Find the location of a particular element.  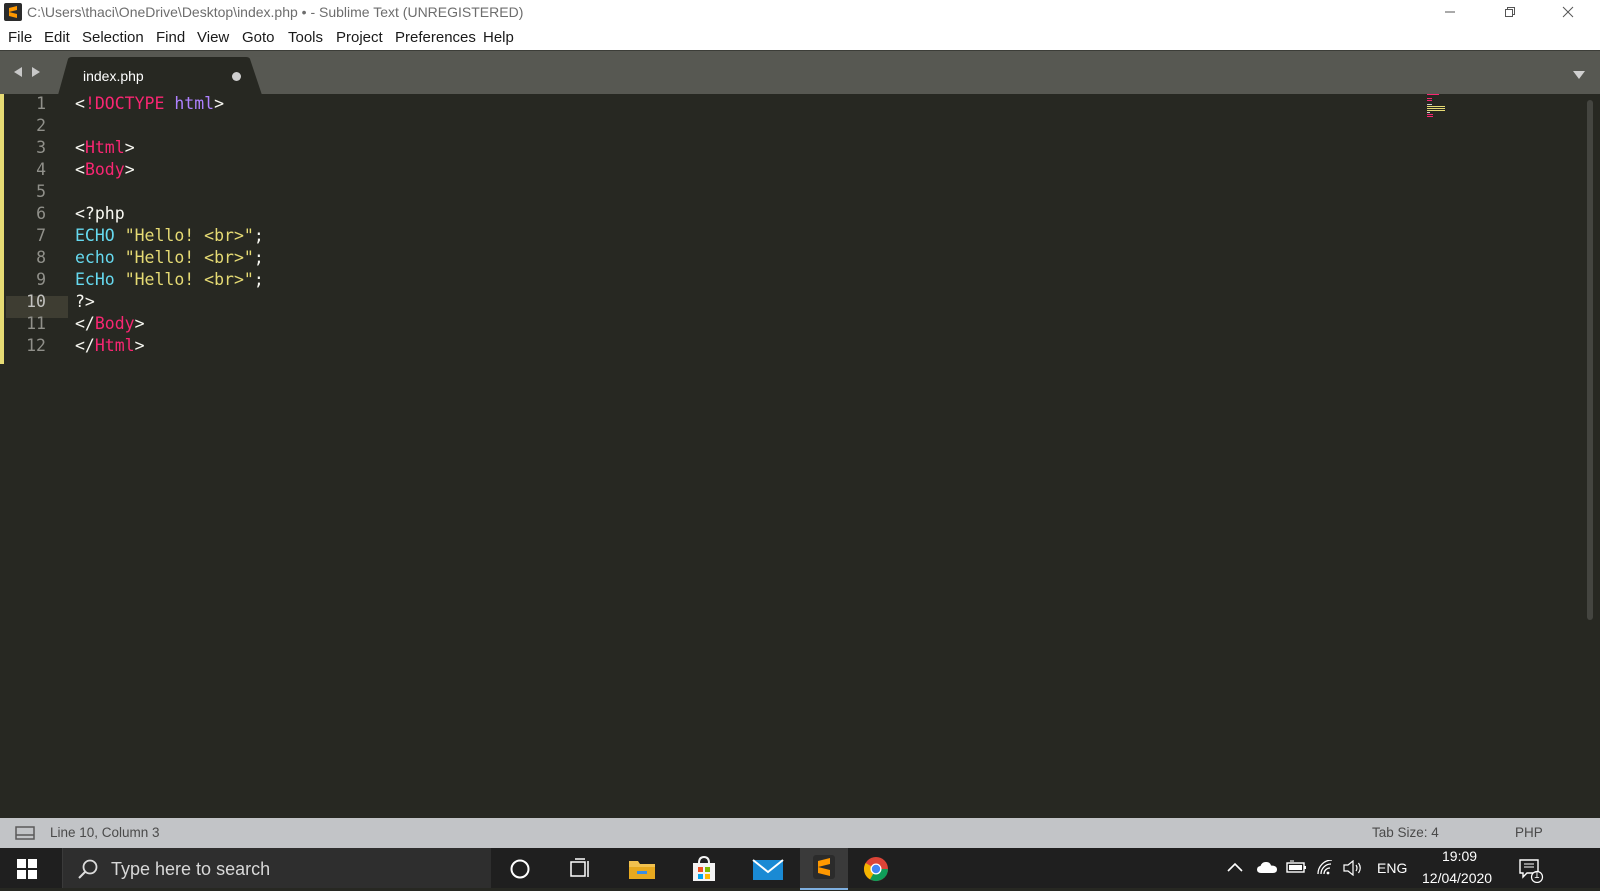

tab-size-selector: Tab Size: 4 is located at coordinates (1405, 832).